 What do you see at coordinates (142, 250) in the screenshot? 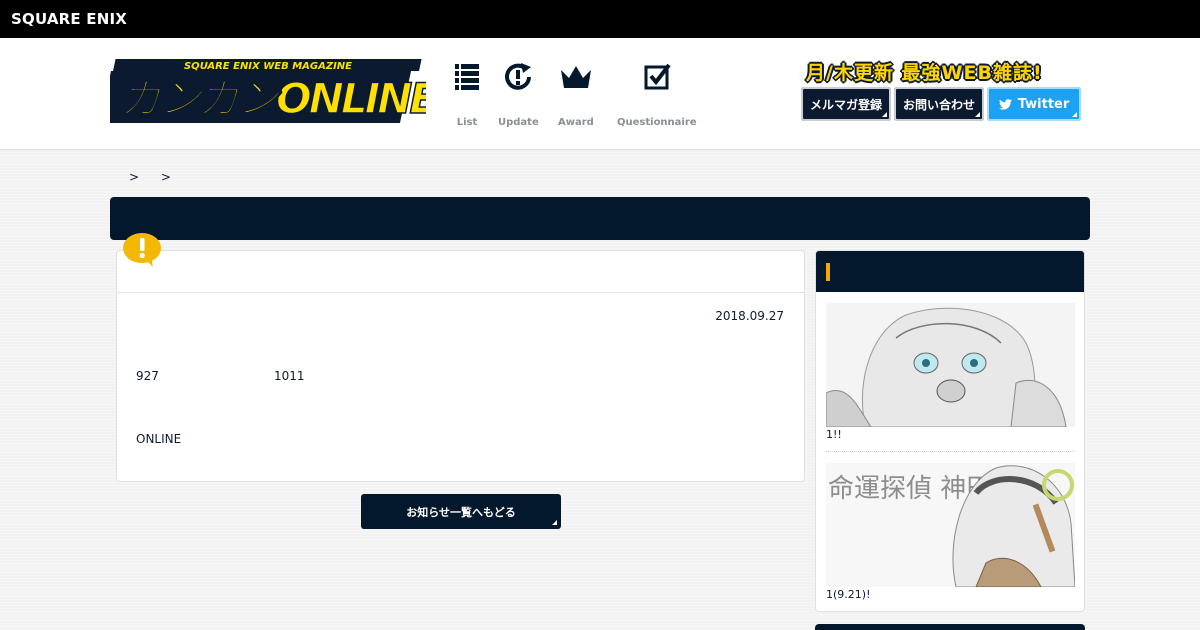
I see `exclamation-bubble-icon` at bounding box center [142, 250].